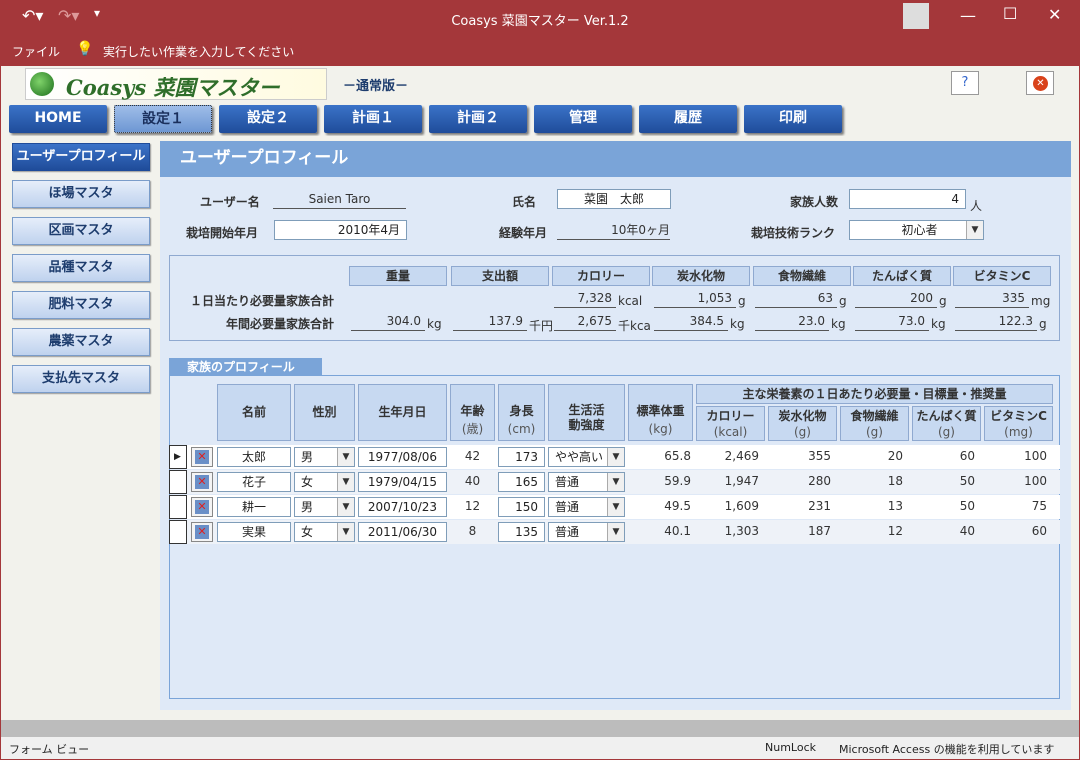 The height and width of the screenshot is (760, 1080). I want to click on sidebar-item-plot-master: 区画マスタ, so click(81, 231).